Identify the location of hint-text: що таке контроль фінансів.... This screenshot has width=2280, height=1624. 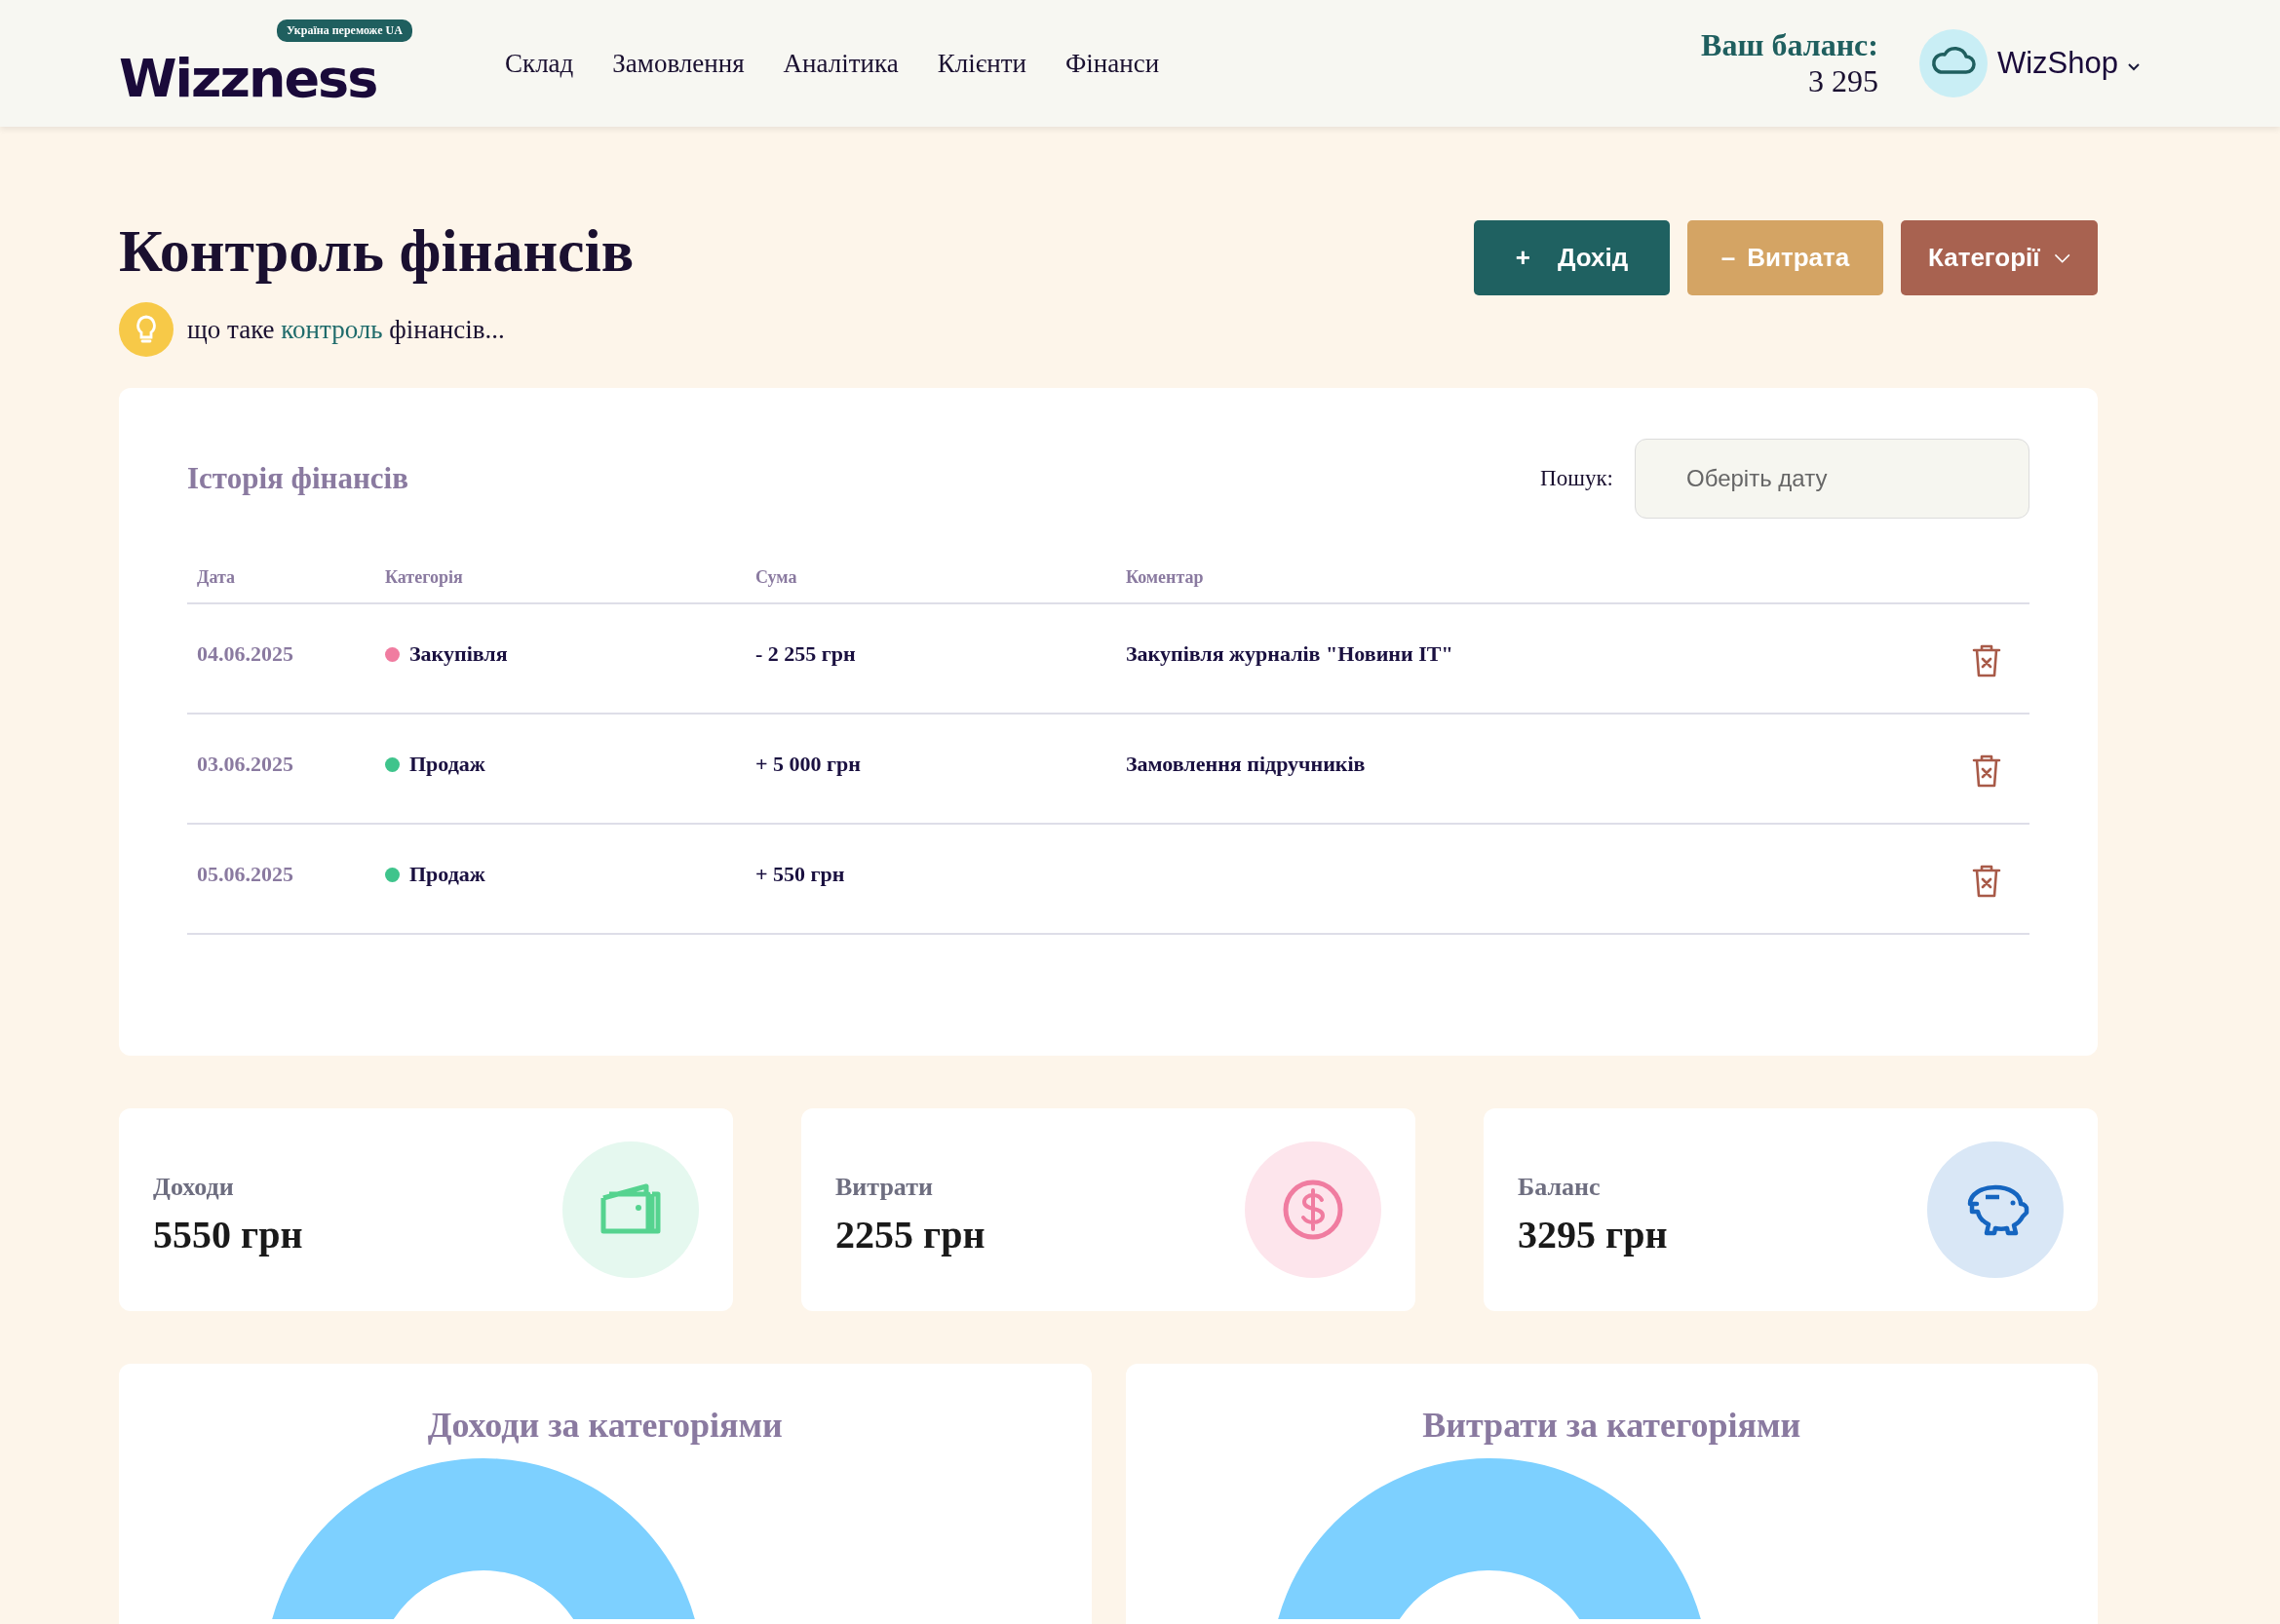
(346, 329).